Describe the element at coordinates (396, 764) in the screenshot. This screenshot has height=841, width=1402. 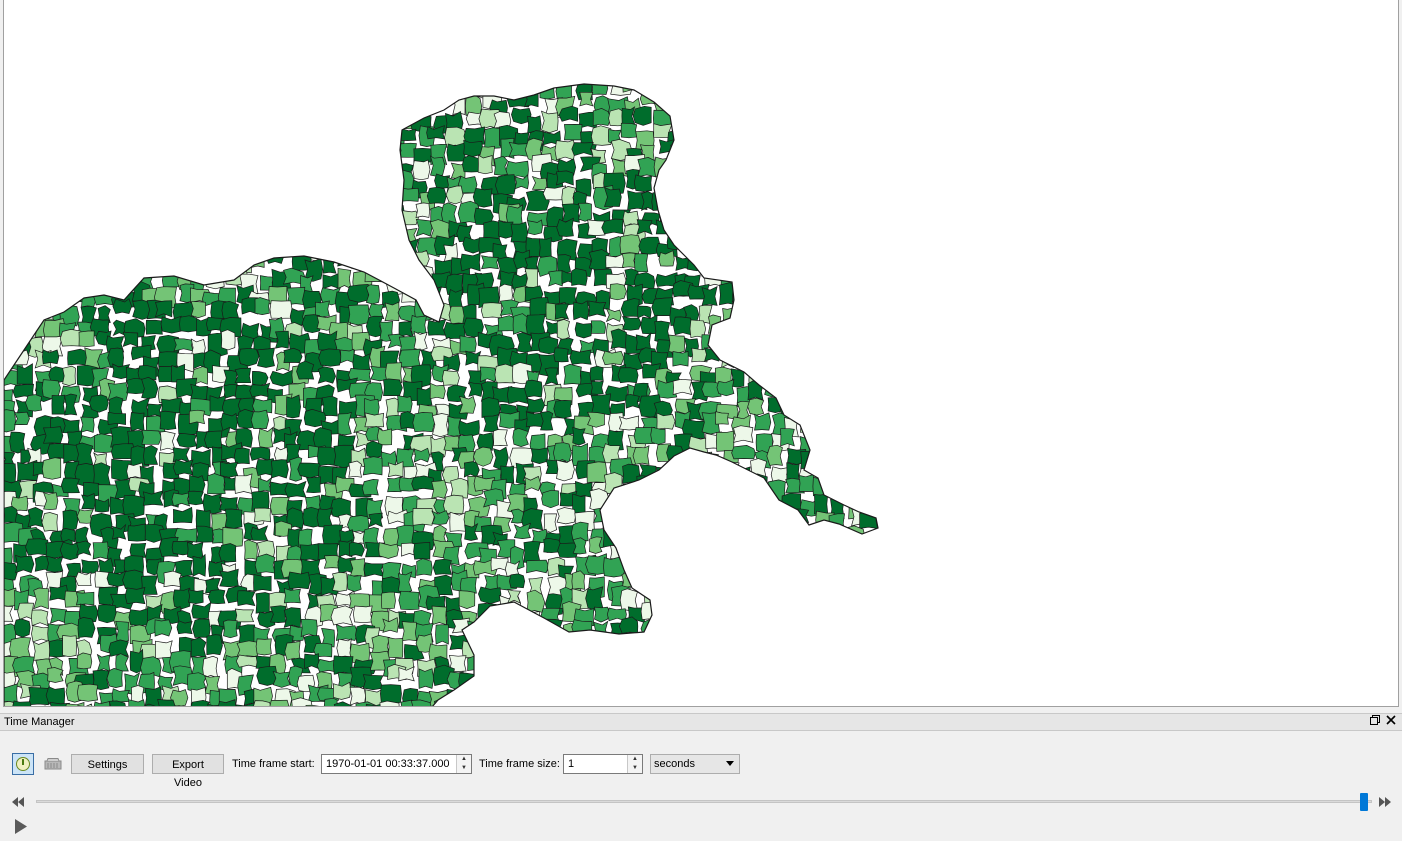
I see `time-frame-start-input: 1970-01-01 00:33:37.000 ▲ ▼` at that location.